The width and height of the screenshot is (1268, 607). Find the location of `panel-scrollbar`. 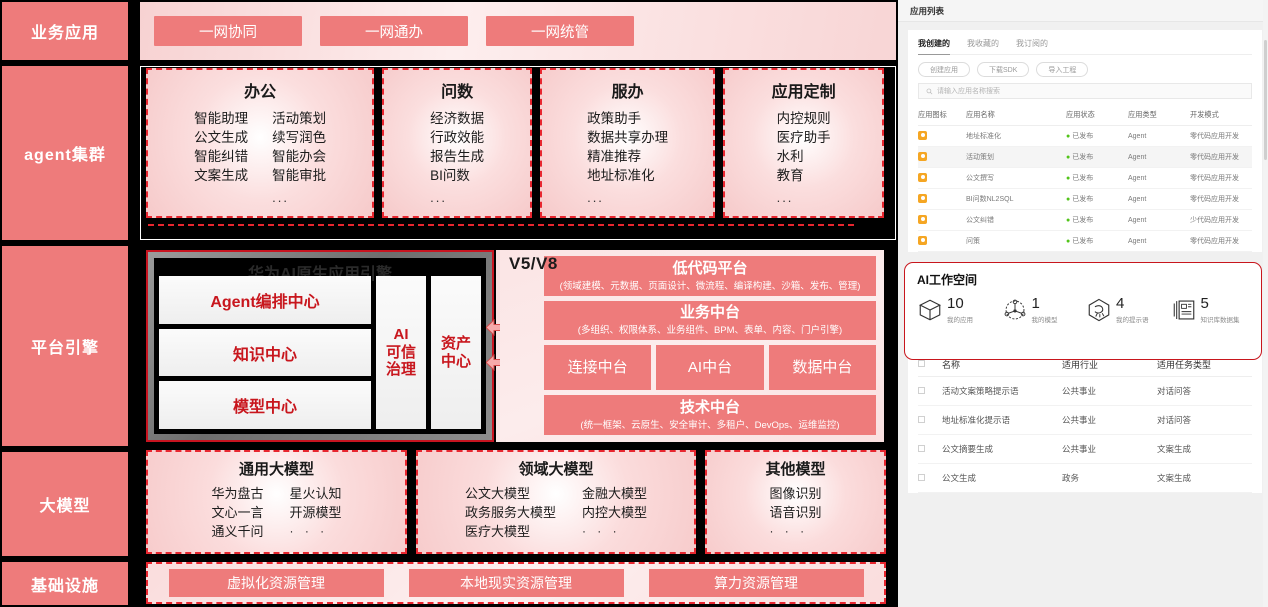

panel-scrollbar is located at coordinates (1265, 303).